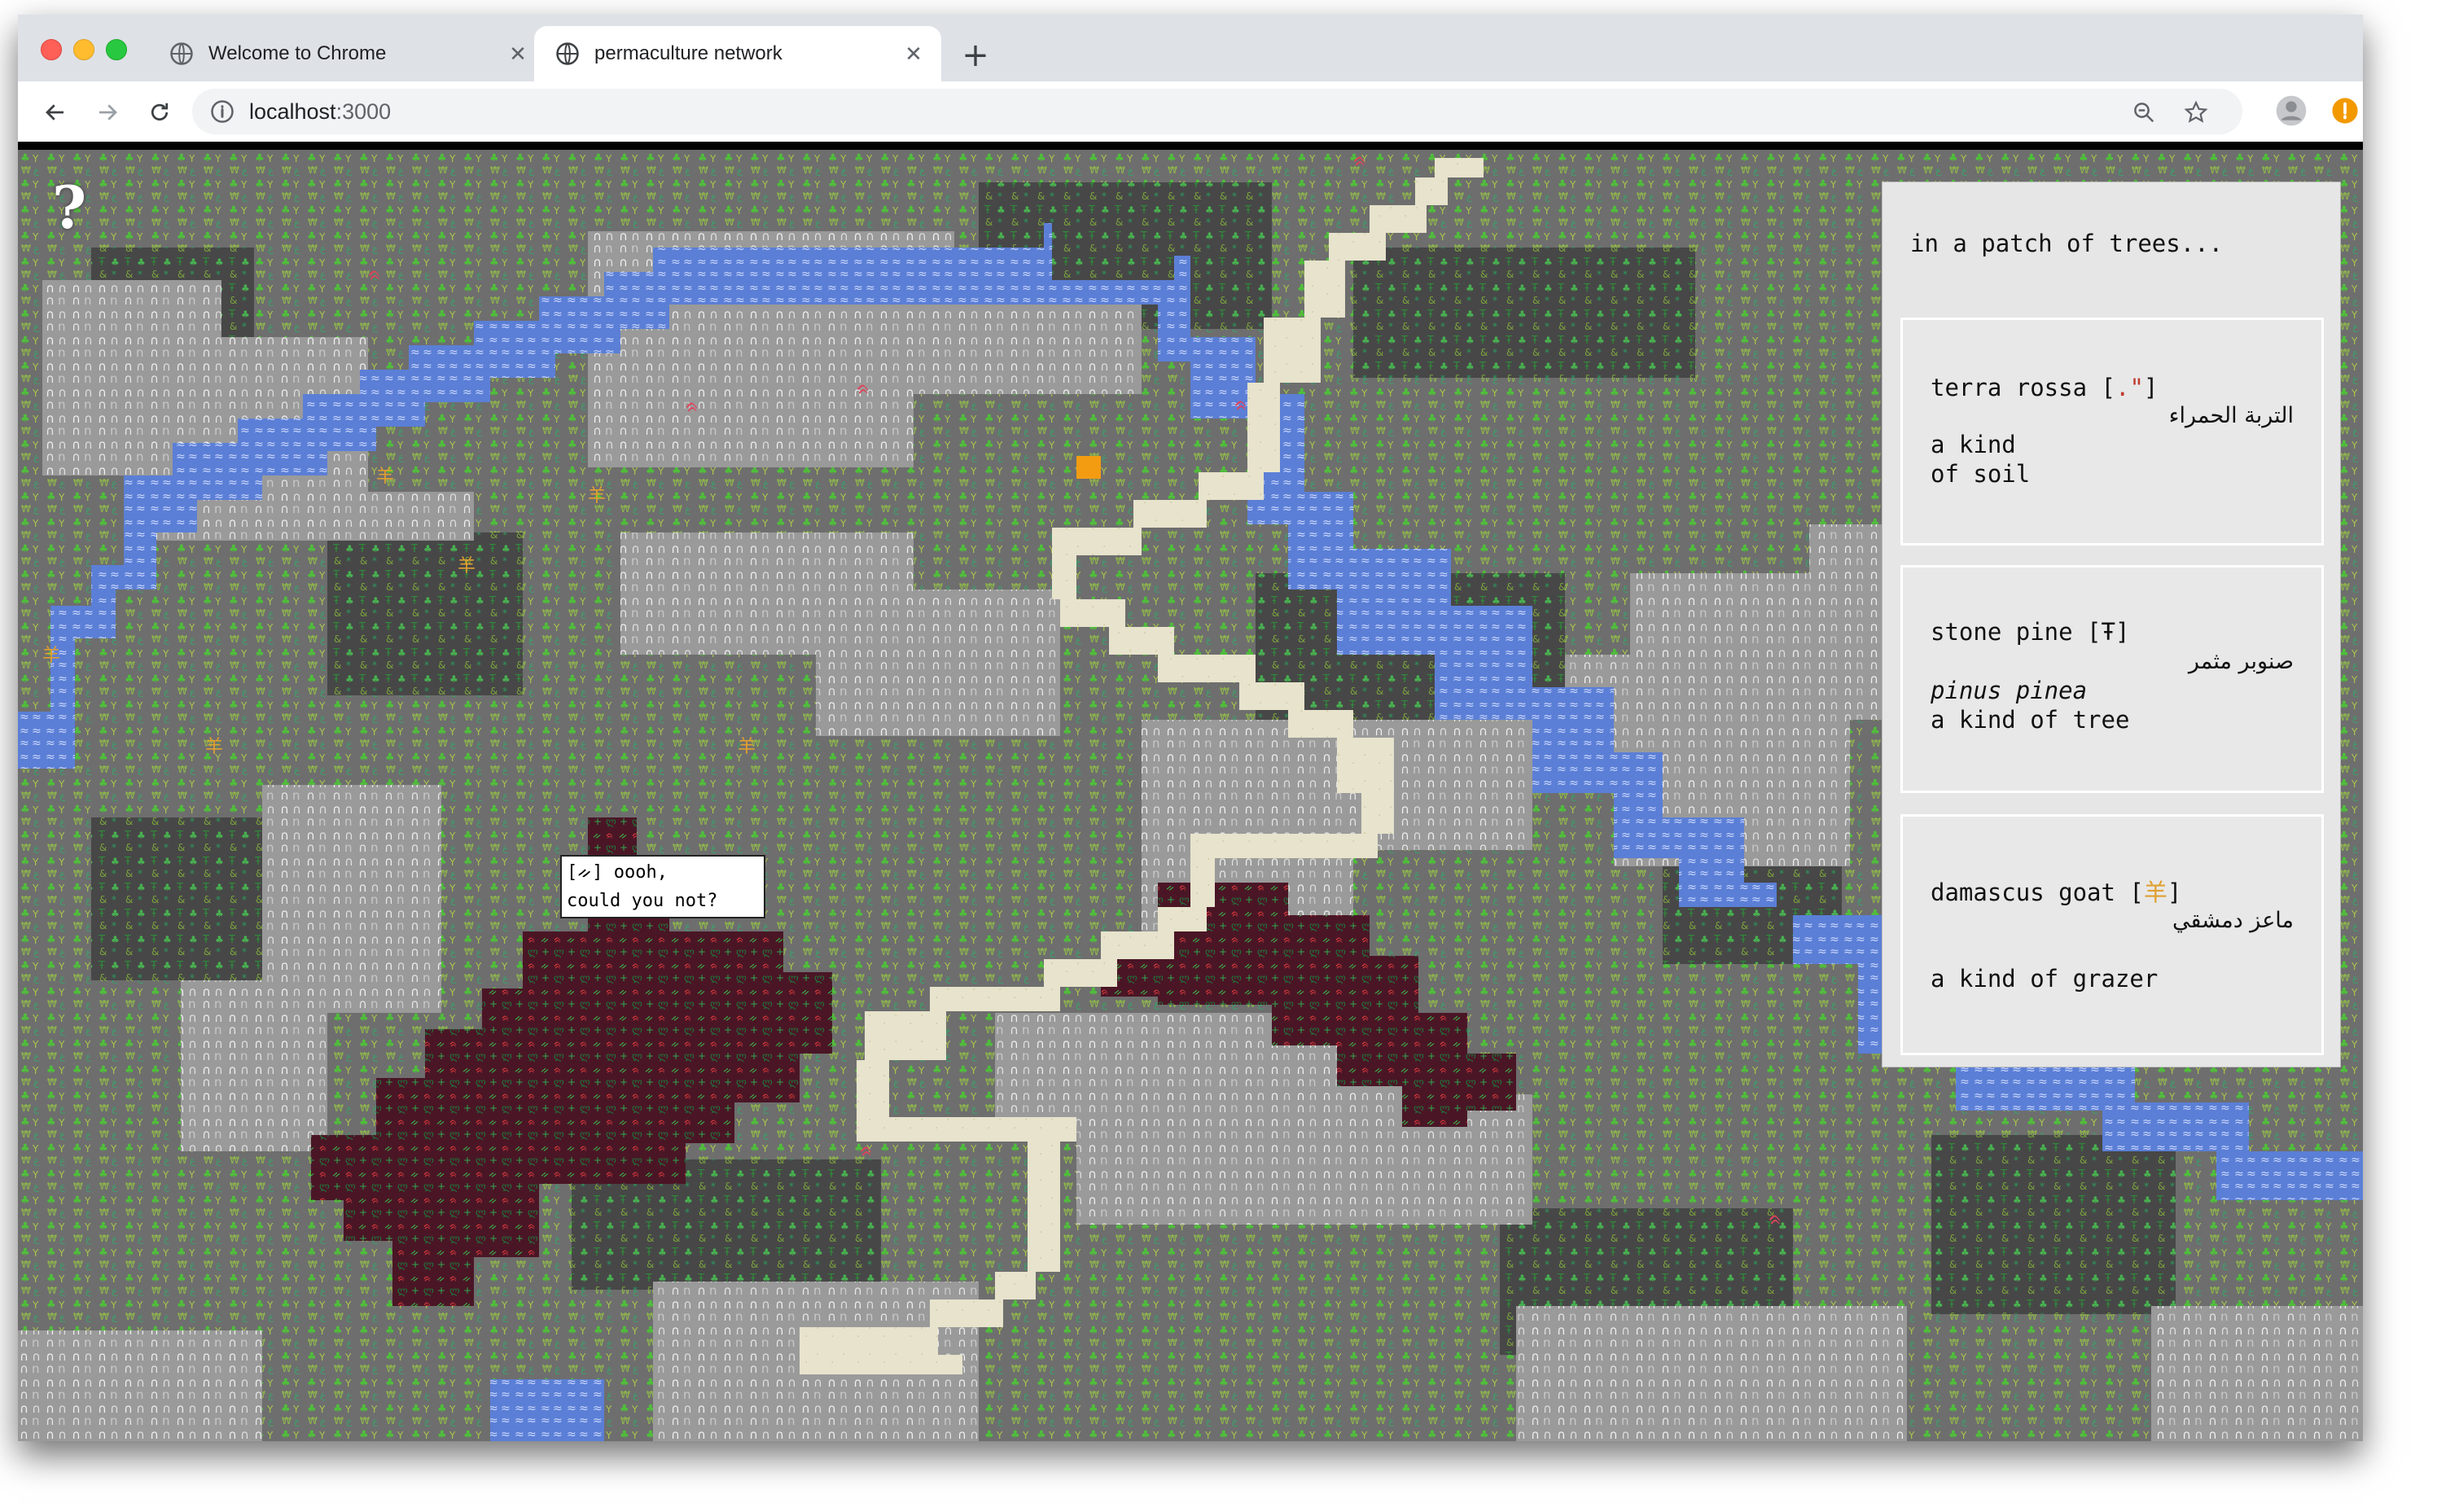  I want to click on back-button, so click(55, 112).